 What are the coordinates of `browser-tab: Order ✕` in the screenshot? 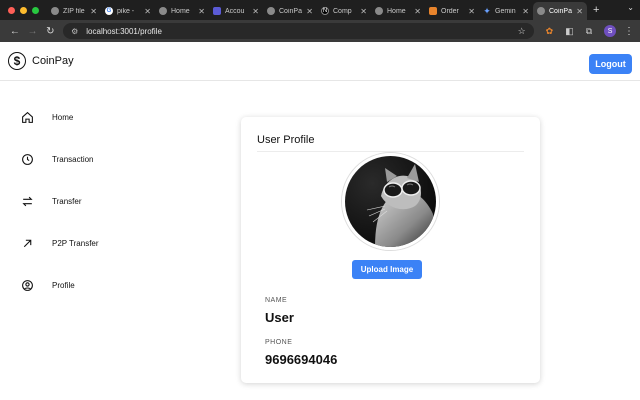 It's located at (452, 11).